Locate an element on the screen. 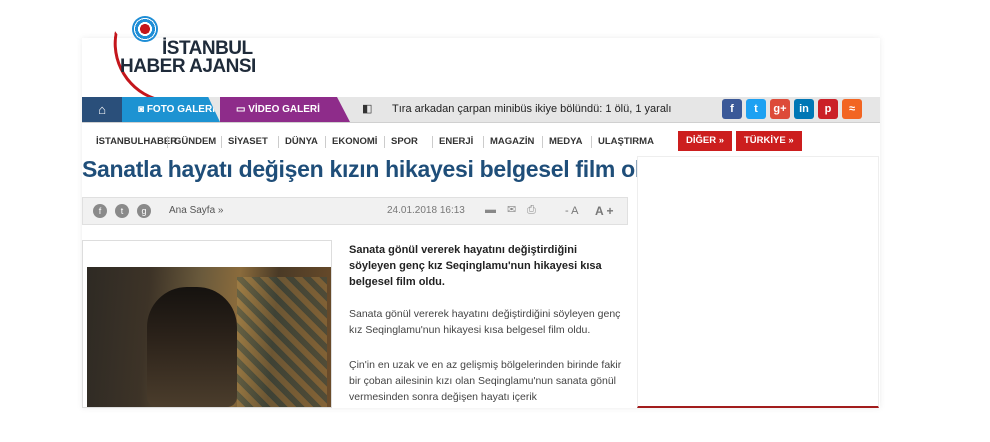 The image size is (990, 442). foto-galeri-label: FOTO GALERİ is located at coordinates (180, 109).